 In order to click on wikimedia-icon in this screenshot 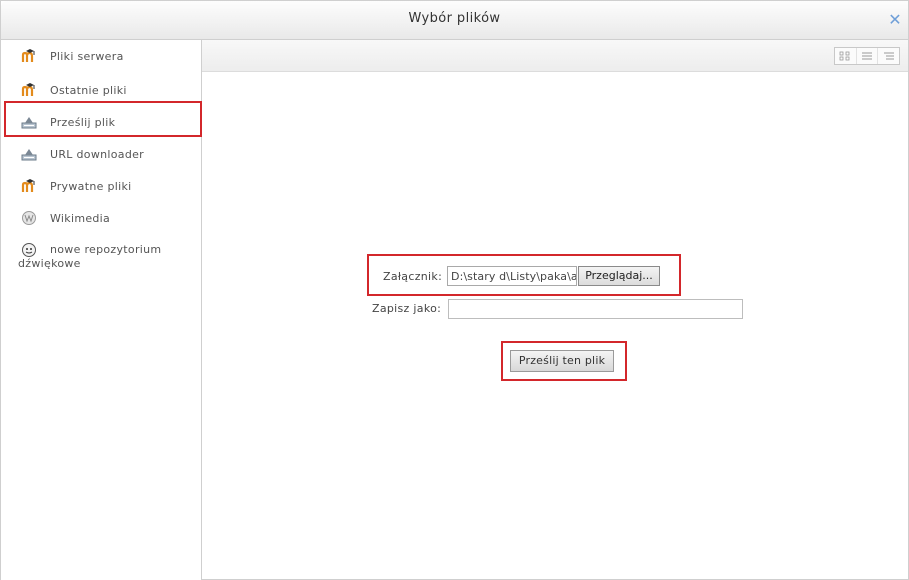, I will do `click(29, 218)`.